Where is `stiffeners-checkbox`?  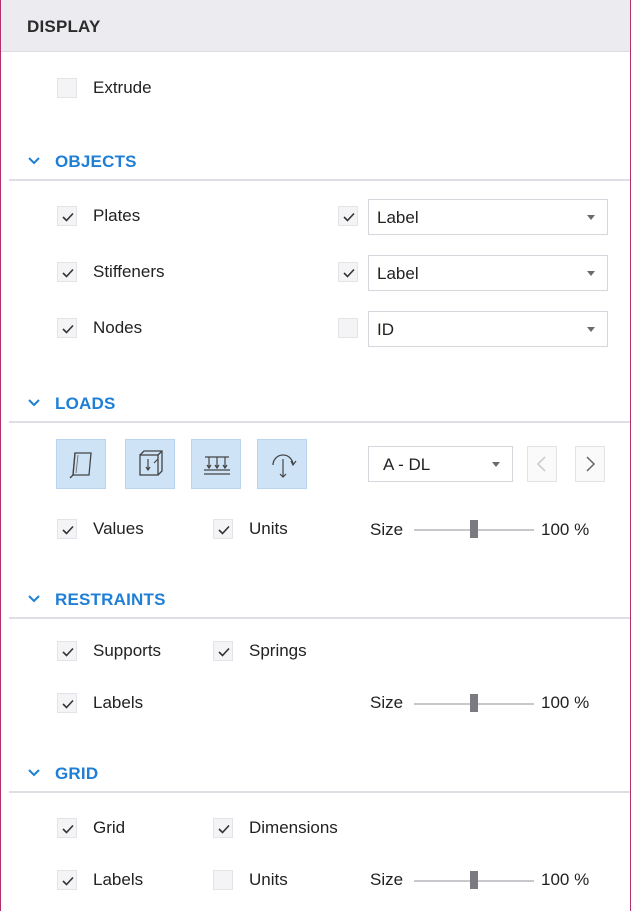
stiffeners-checkbox is located at coordinates (67, 272).